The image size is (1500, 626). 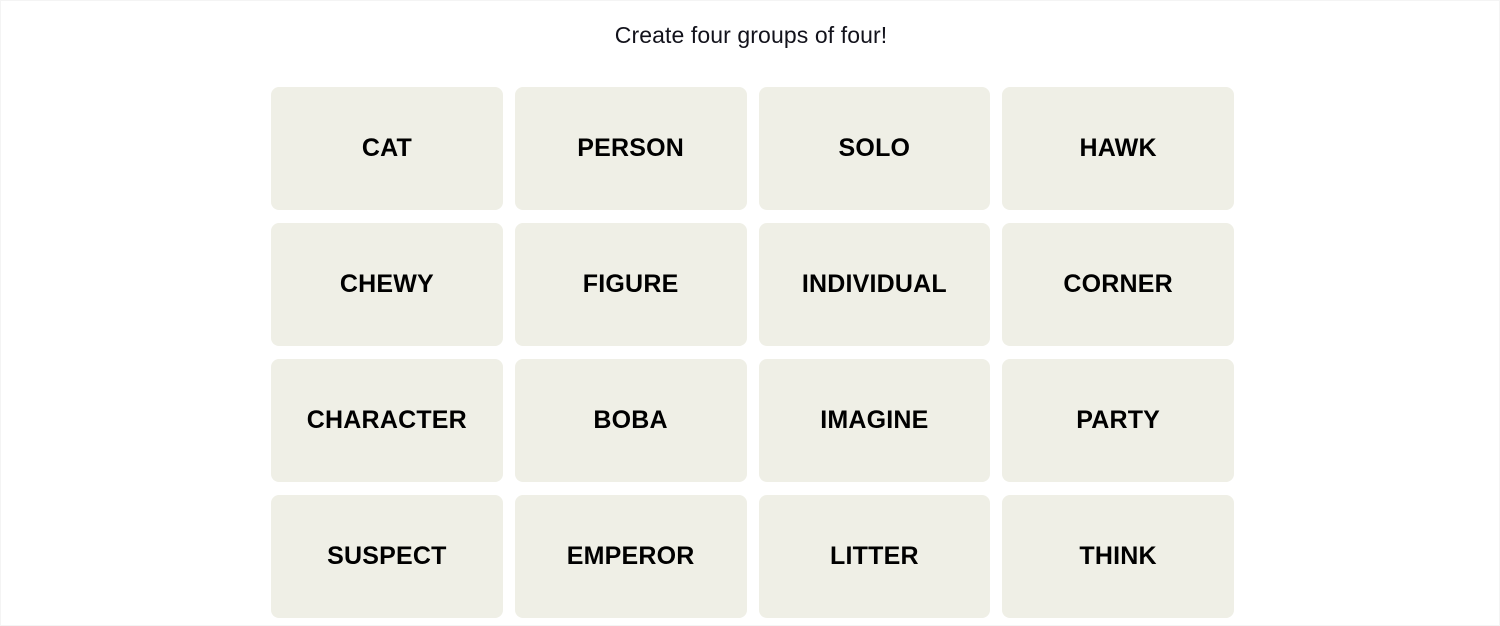 I want to click on word-tile: PERSON, so click(x=630, y=148).